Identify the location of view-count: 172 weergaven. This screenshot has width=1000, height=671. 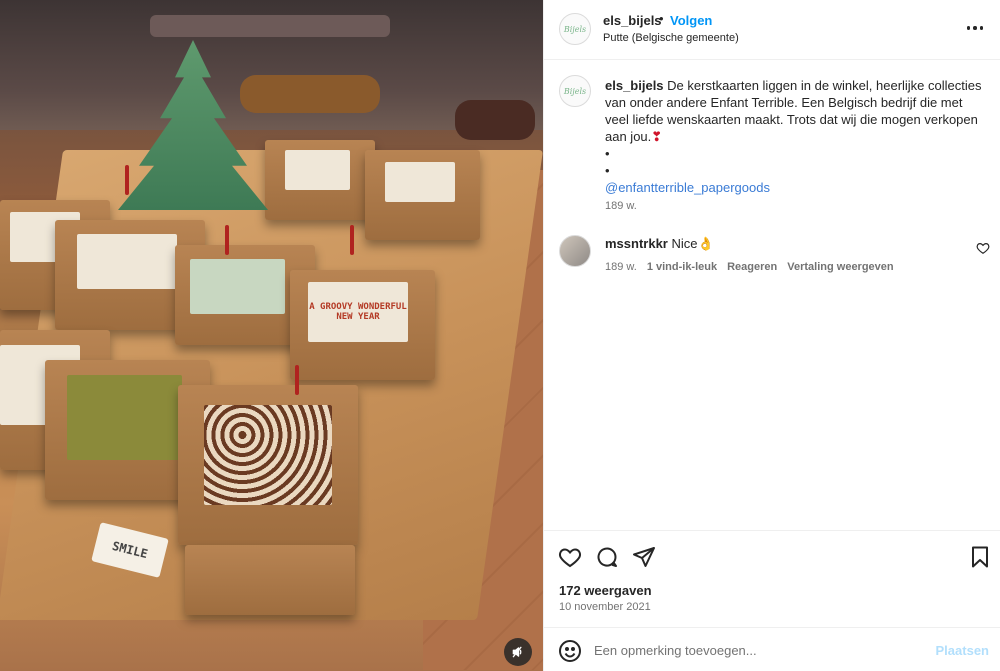
(605, 590).